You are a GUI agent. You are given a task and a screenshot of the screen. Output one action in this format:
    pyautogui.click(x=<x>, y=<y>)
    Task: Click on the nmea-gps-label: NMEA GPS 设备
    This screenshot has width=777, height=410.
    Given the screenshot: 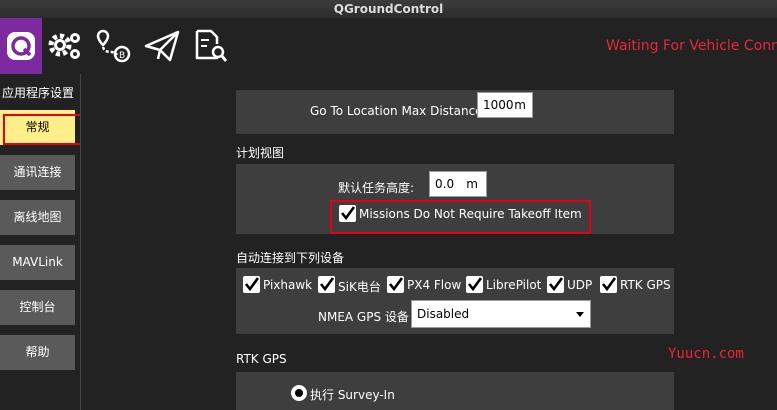 What is the action you would take?
    pyautogui.click(x=363, y=317)
    